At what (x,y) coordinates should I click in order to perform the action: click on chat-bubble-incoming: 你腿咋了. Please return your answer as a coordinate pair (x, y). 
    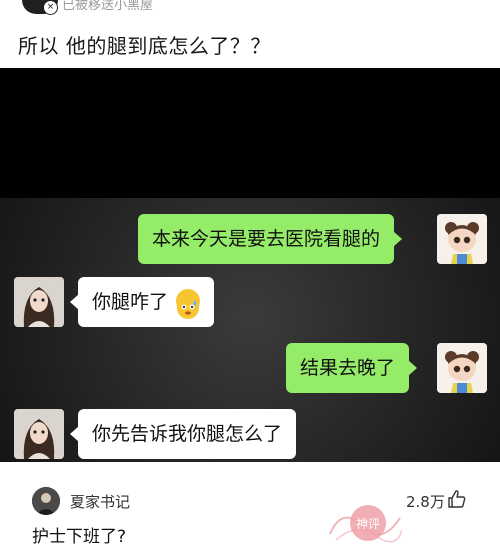
    Looking at the image, I should click on (142, 302).